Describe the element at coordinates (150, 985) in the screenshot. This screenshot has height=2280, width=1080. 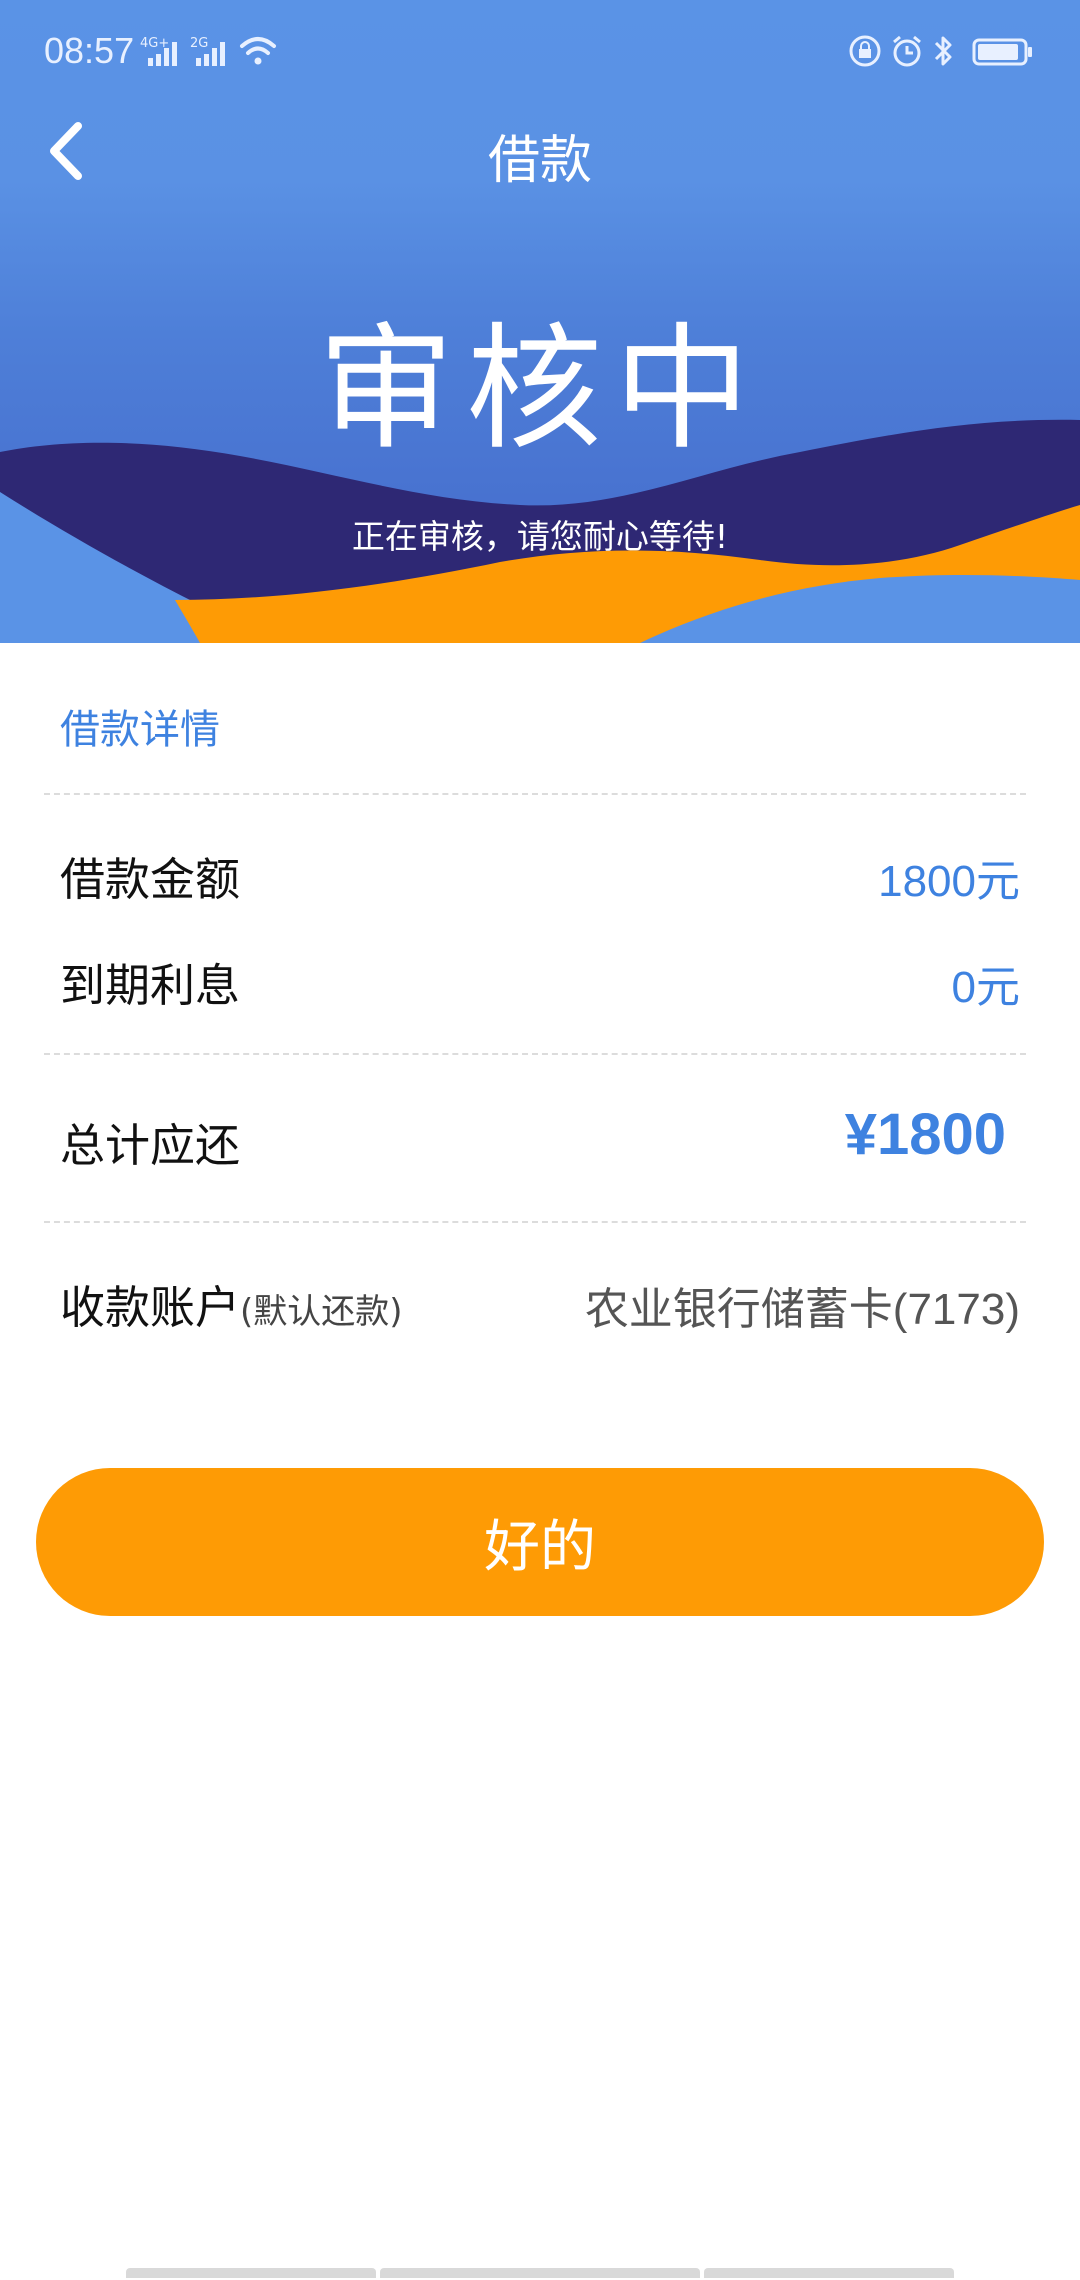
I see `interest-label: 到期利息` at that location.